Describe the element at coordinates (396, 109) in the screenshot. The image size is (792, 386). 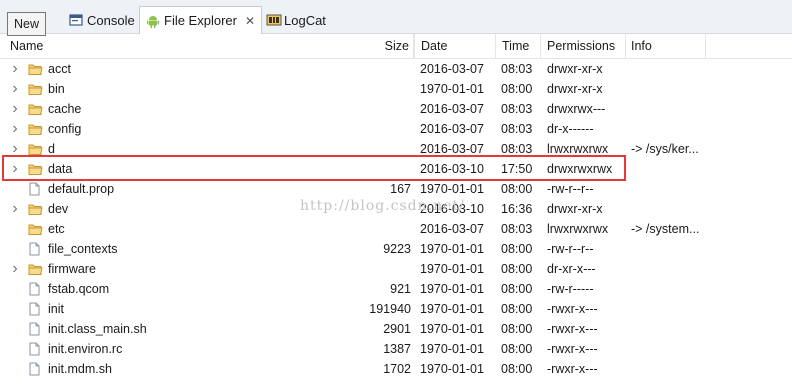
I see `table-row: › cache 2016-03-07 08:03 drwxrwx---` at that location.